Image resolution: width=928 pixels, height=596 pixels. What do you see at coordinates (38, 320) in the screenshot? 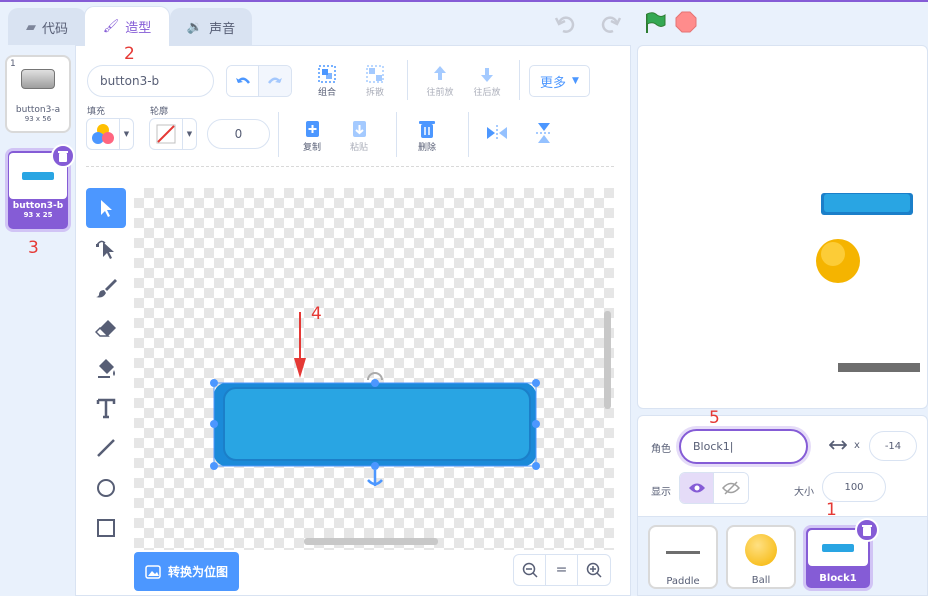
I see `costume-list: 1 button3-a 93 x 56 2 button3-b 93 x 25` at bounding box center [38, 320].